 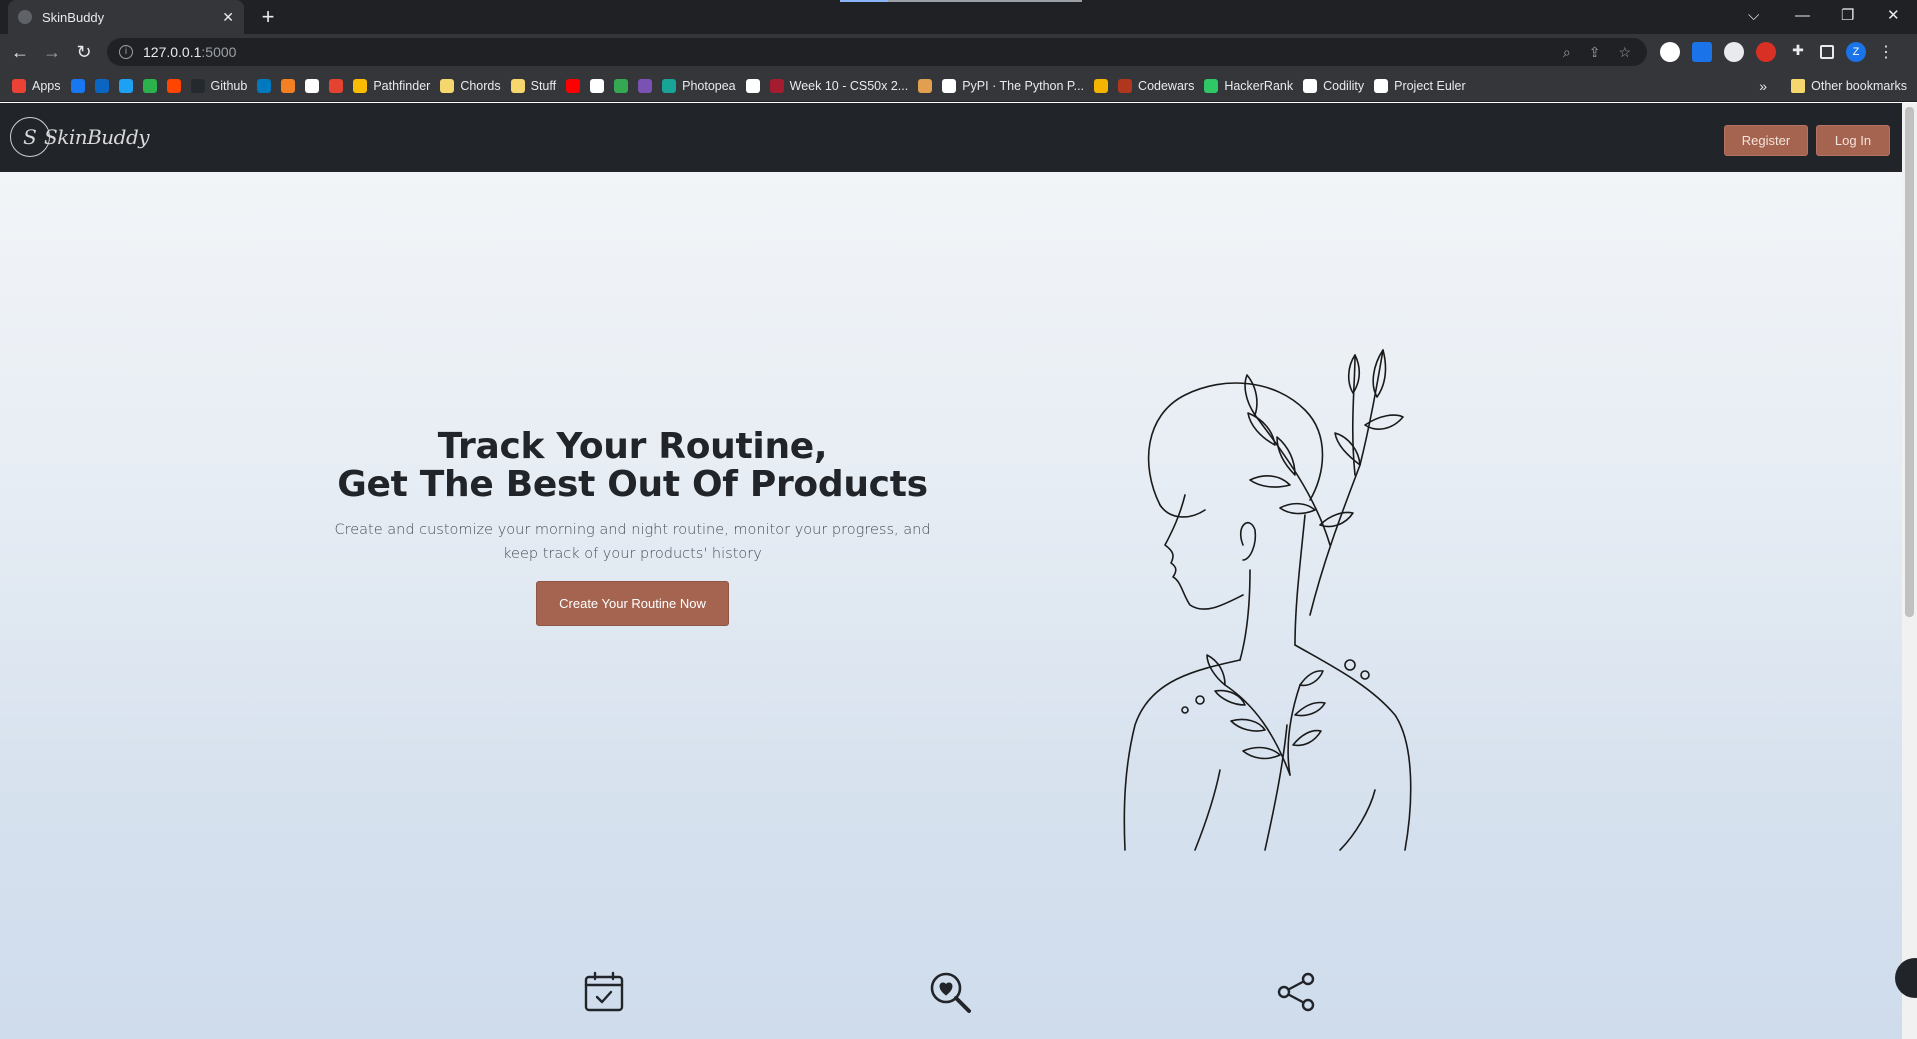 I want to click on extension-red-icon, so click(x=1766, y=52).